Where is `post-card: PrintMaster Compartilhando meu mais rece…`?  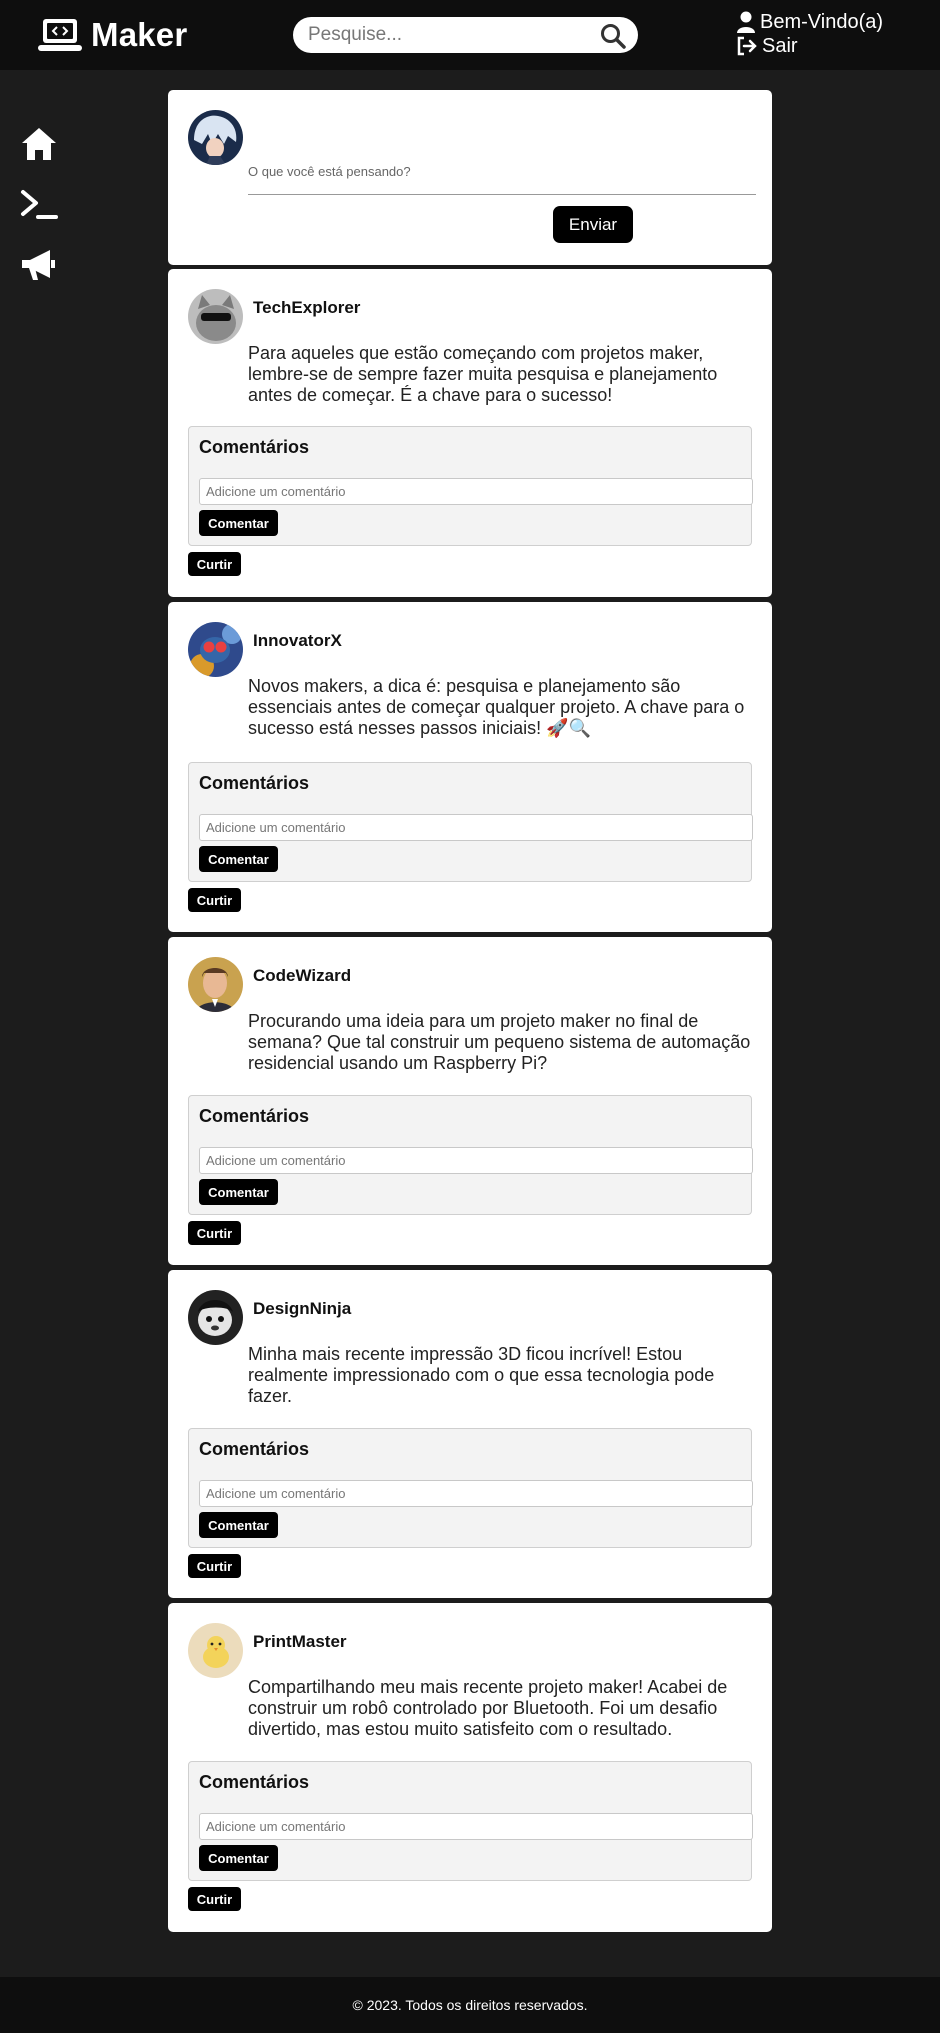
post-card: PrintMaster Compartilhando meu mais rece… is located at coordinates (470, 1767).